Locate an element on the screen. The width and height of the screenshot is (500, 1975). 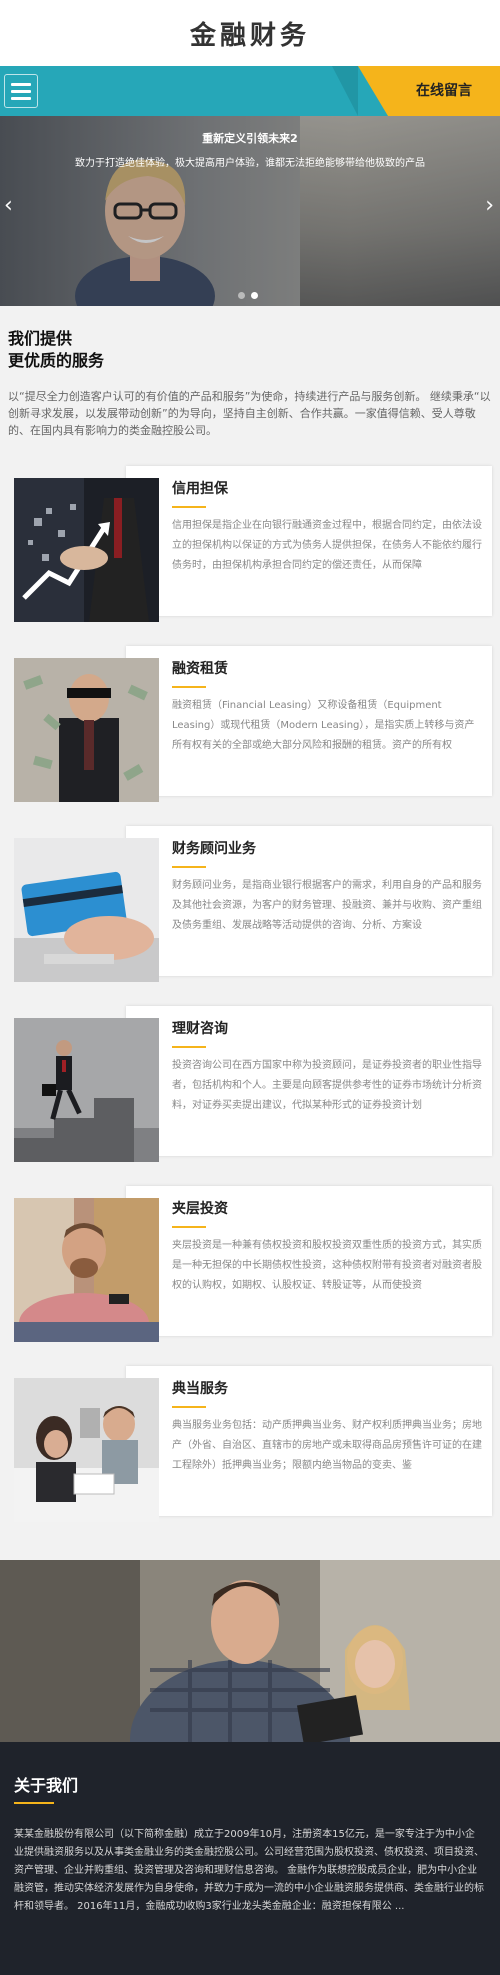
pawn-service-image is located at coordinates (86, 1450).